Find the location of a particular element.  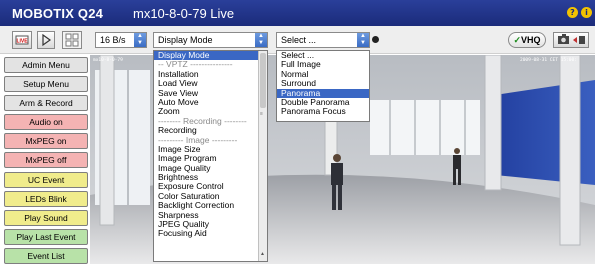

display-mode-option: --------- Image --------- is located at coordinates (198, 140).